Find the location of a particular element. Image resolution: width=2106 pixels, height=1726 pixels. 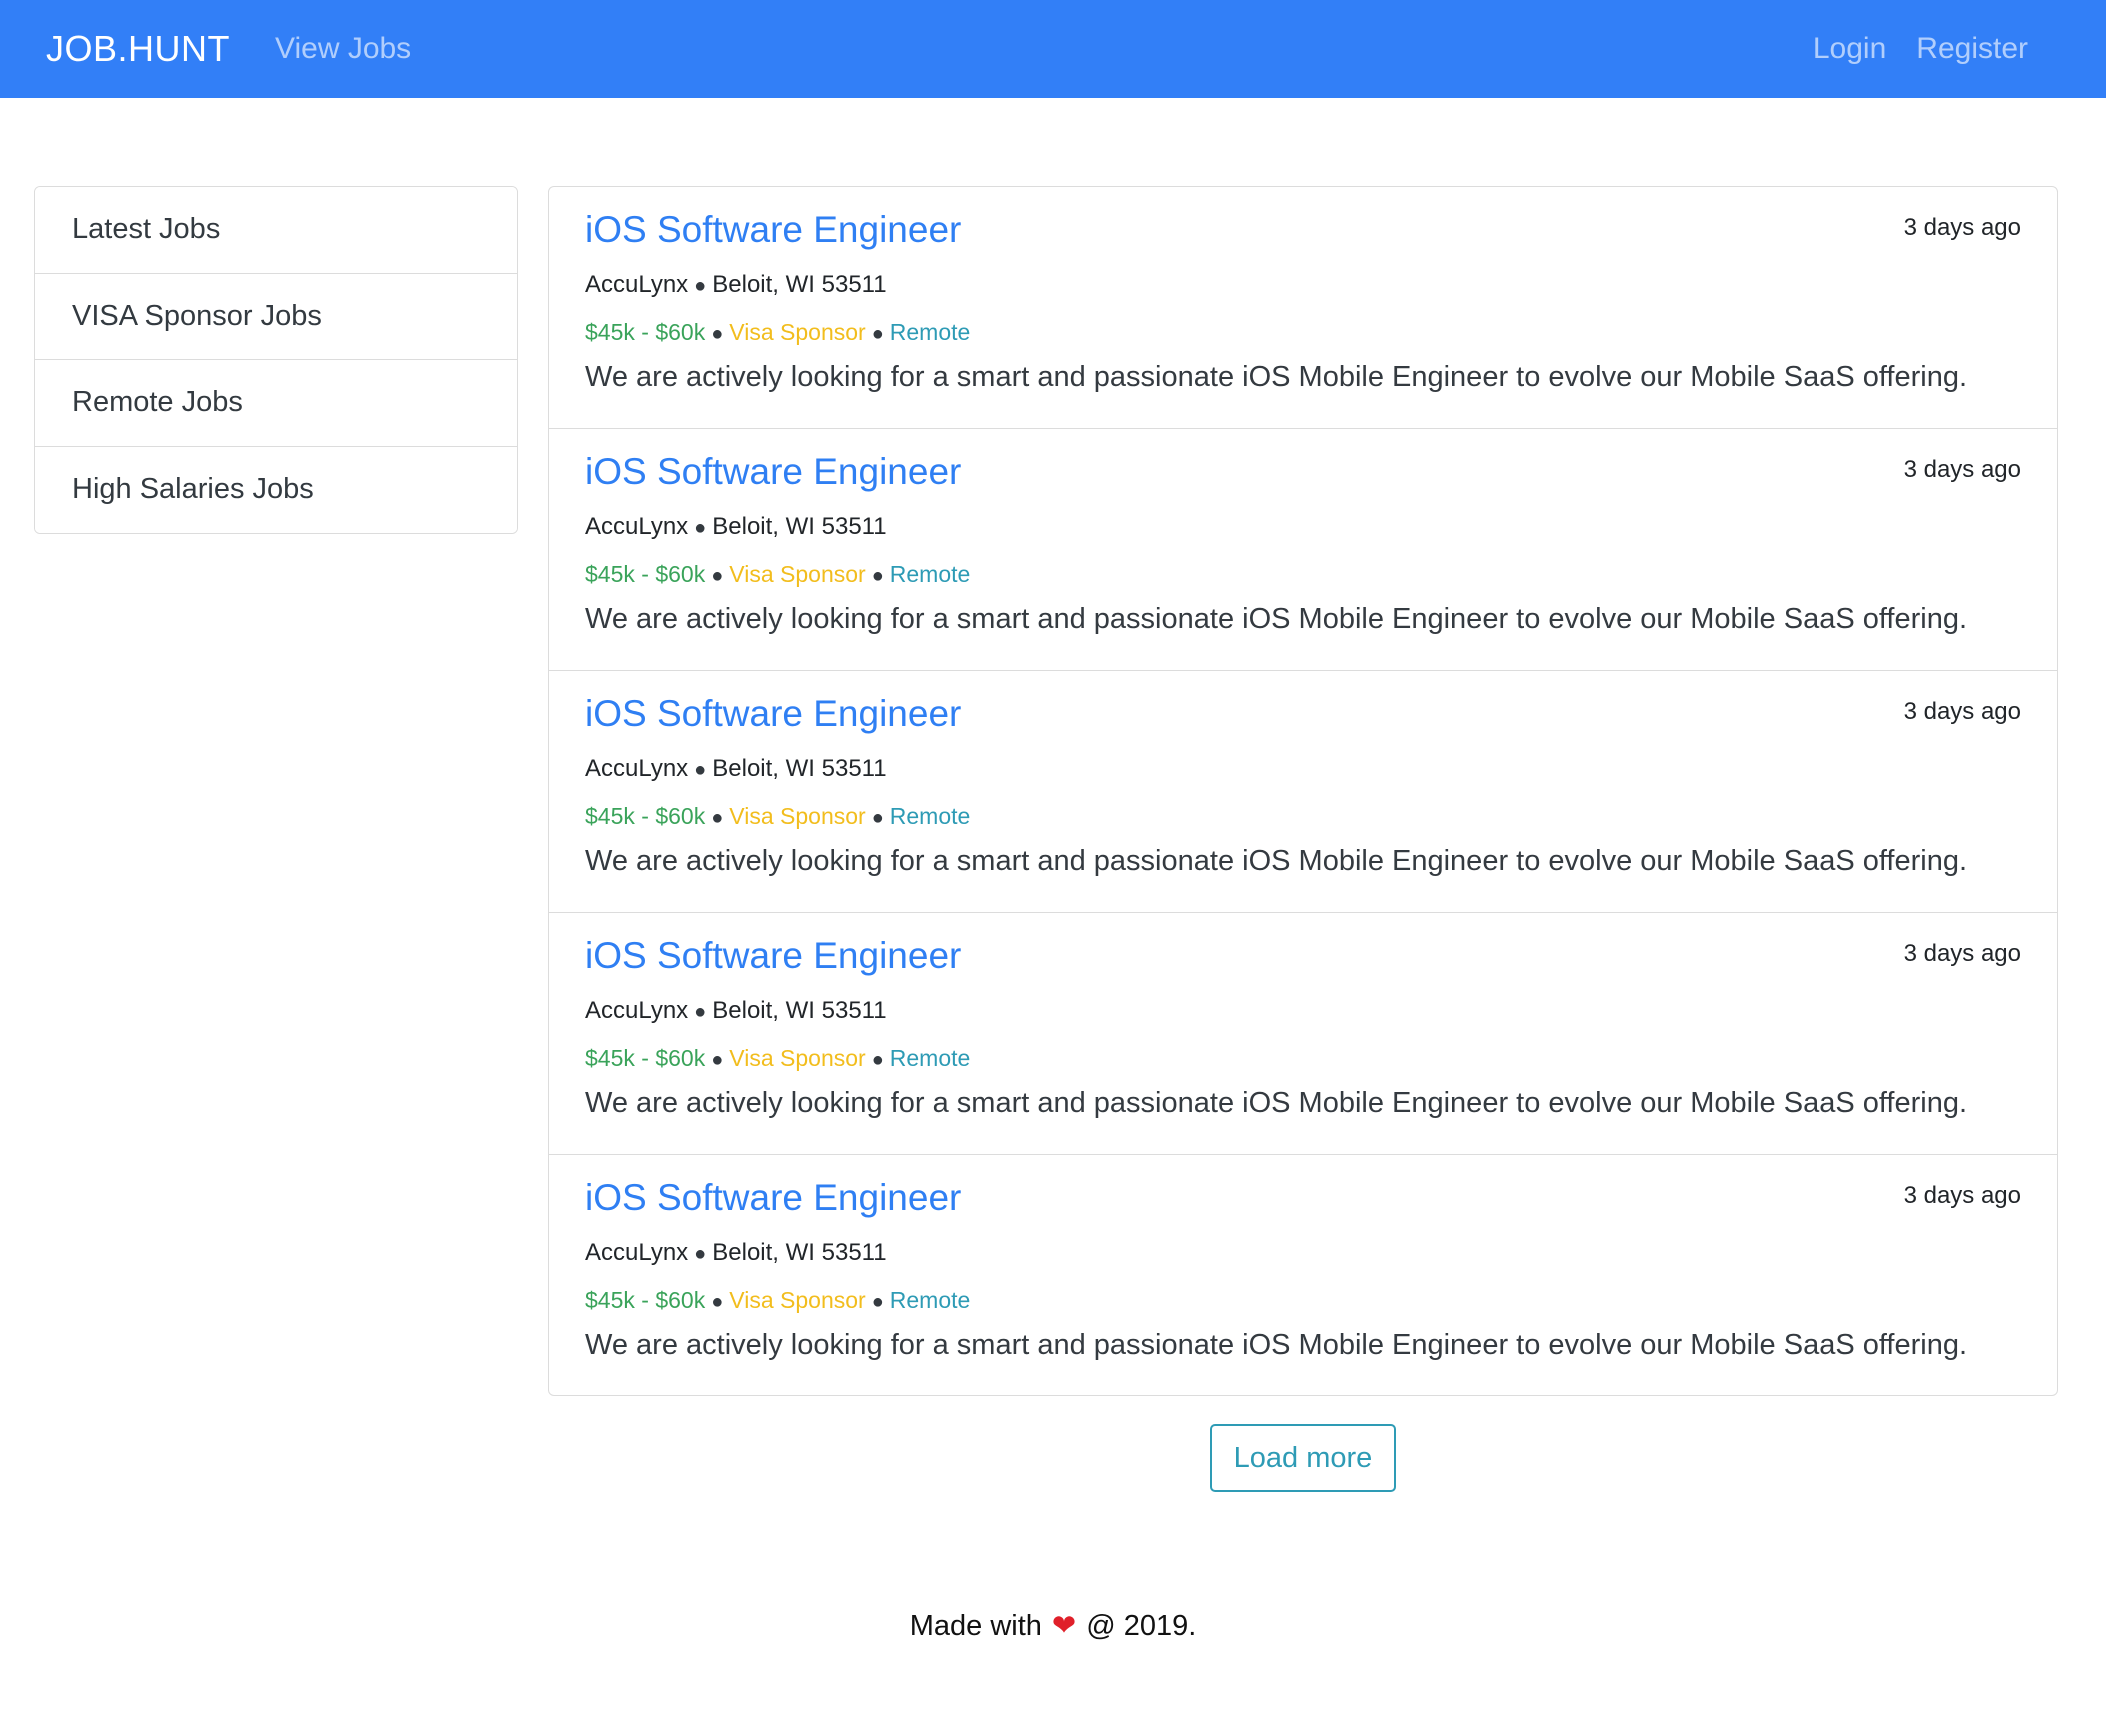

sidebar-item-latest-jobs: Latest Jobs is located at coordinates (276, 230).